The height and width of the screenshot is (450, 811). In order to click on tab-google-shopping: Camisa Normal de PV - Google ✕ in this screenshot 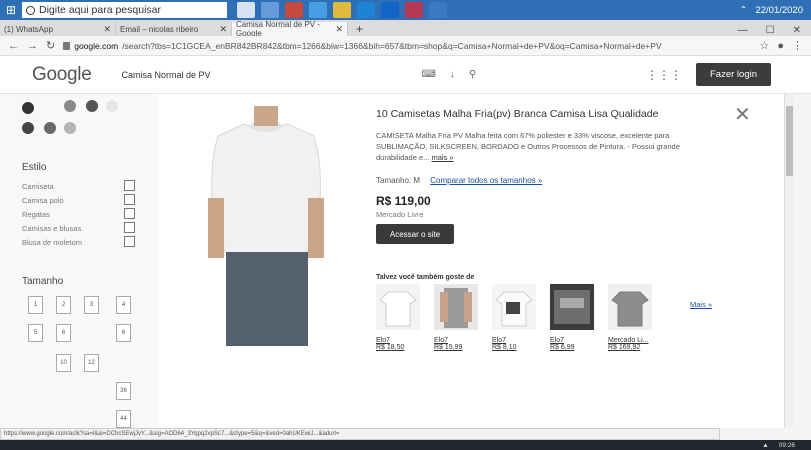, I will do `click(290, 29)`.